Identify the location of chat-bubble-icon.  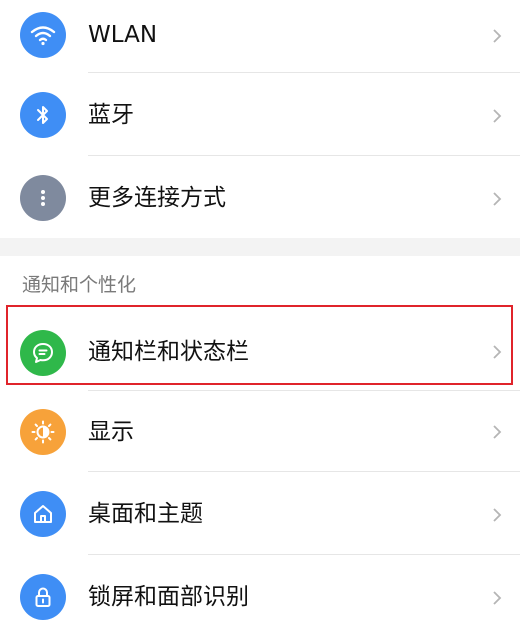
(43, 353).